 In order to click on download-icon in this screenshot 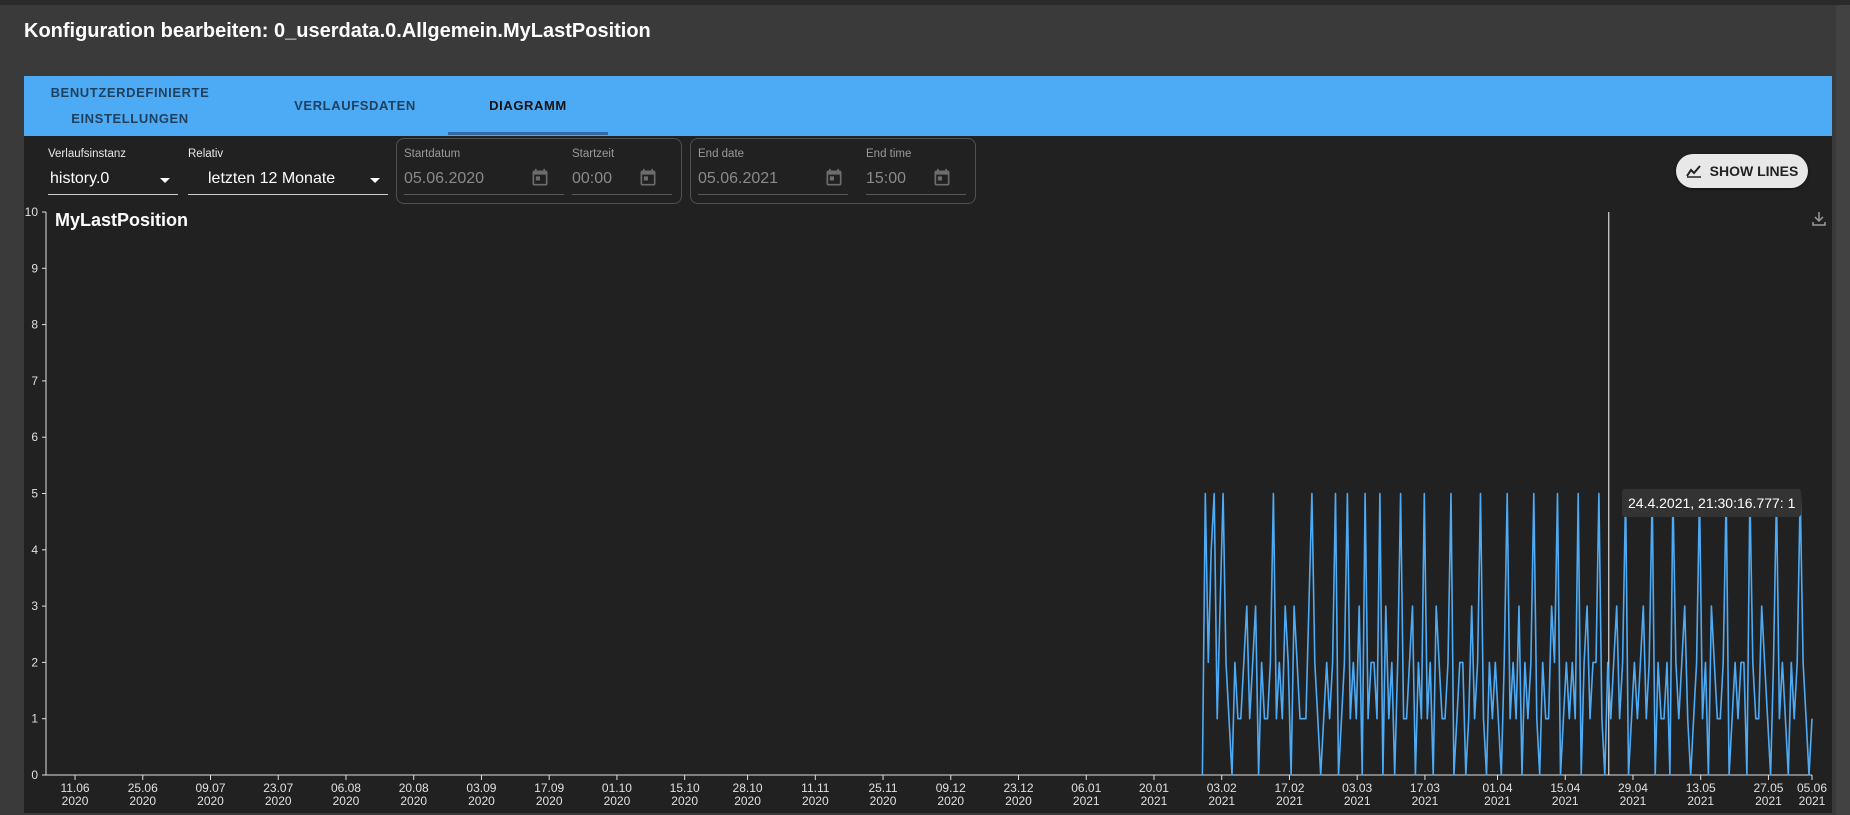, I will do `click(1819, 219)`.